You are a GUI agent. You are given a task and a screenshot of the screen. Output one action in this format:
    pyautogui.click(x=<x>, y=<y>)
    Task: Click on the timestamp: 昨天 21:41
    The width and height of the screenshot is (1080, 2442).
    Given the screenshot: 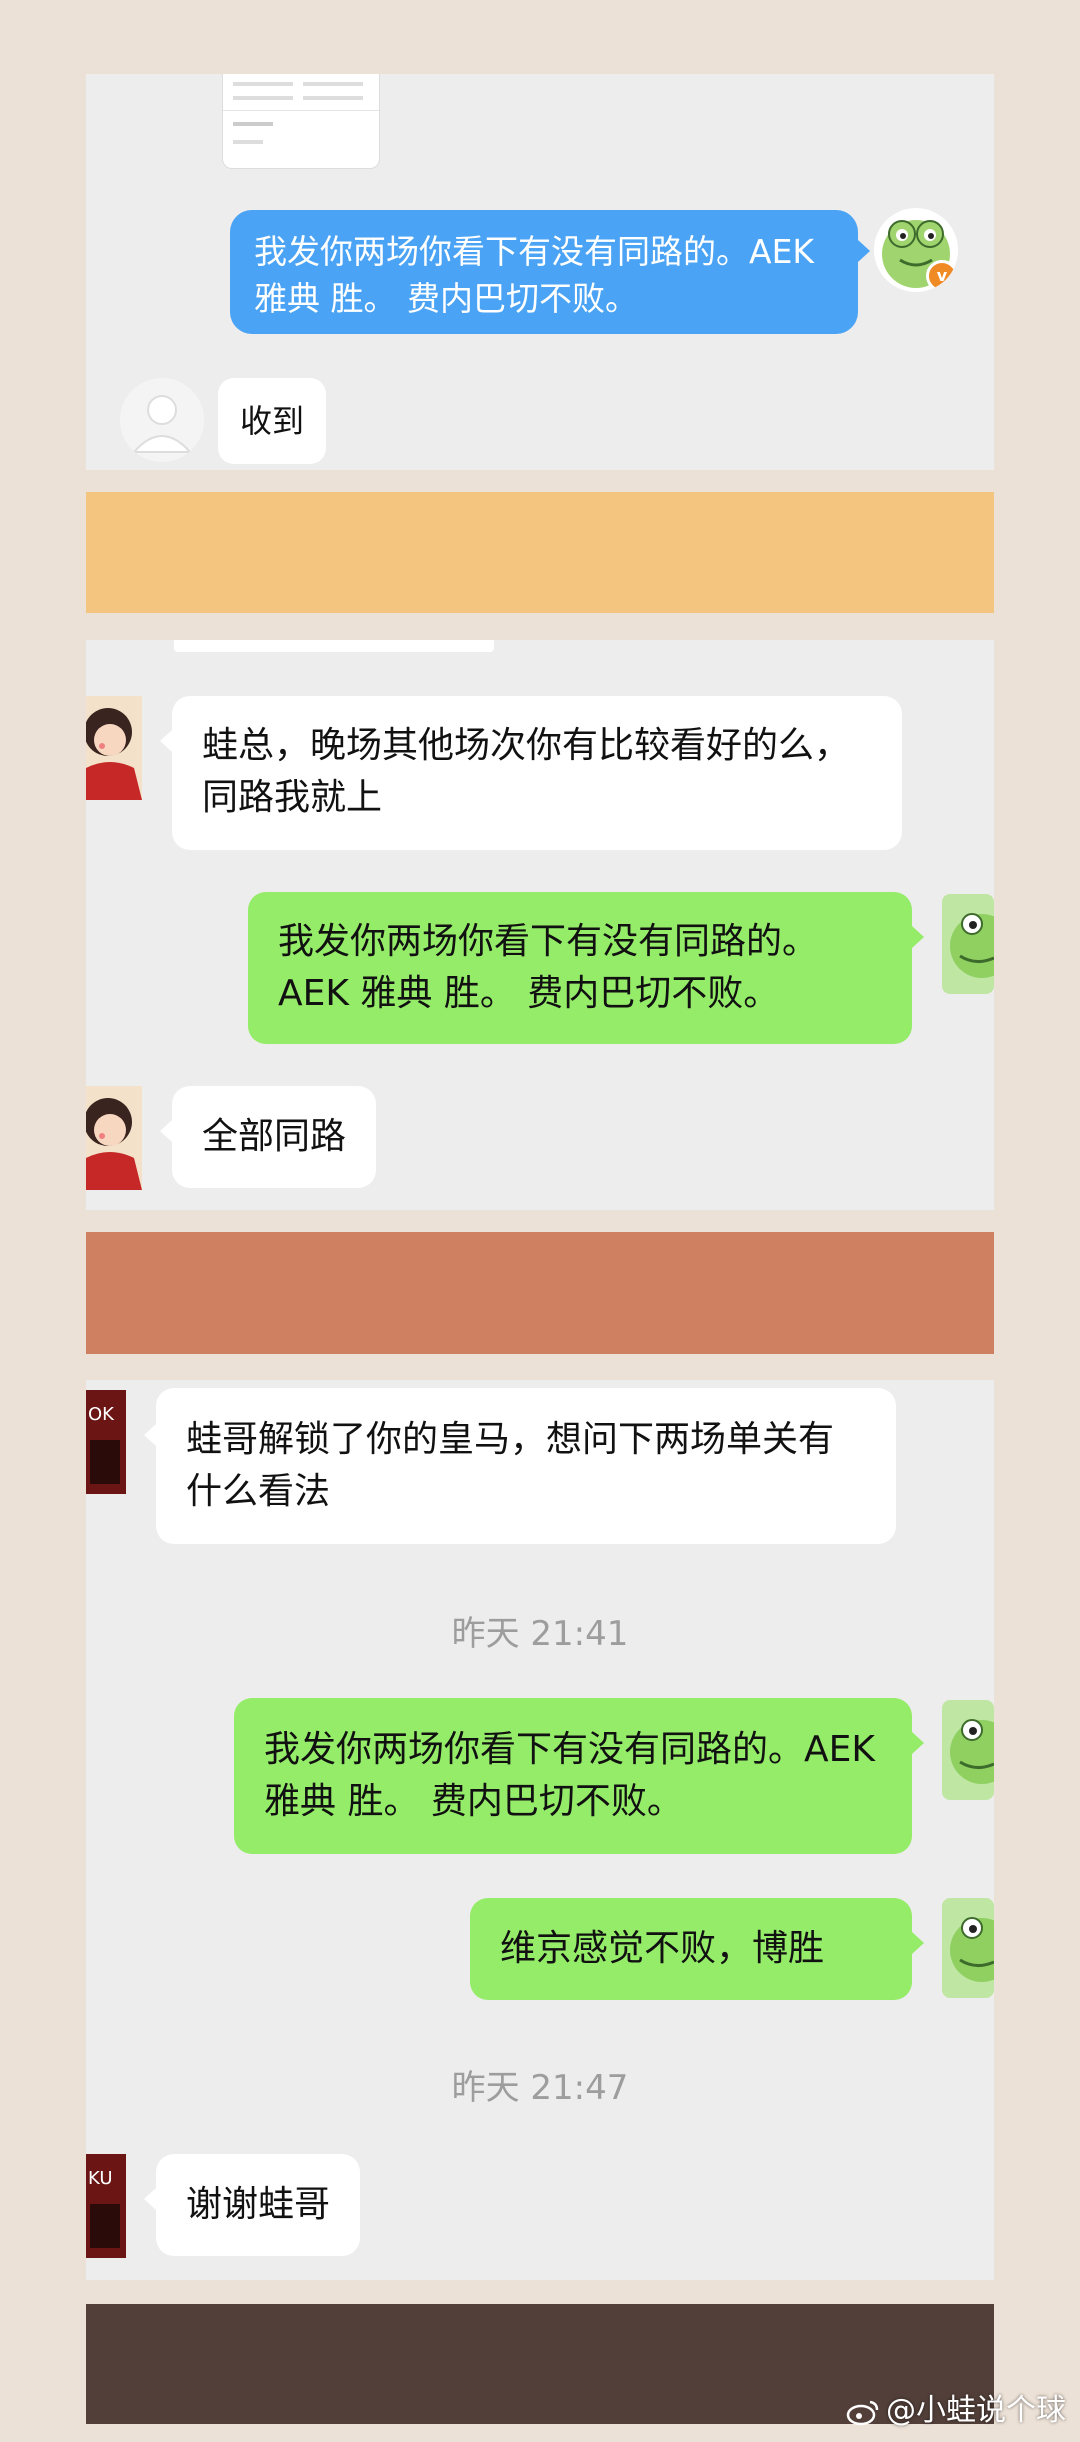 What is the action you would take?
    pyautogui.click(x=540, y=1634)
    